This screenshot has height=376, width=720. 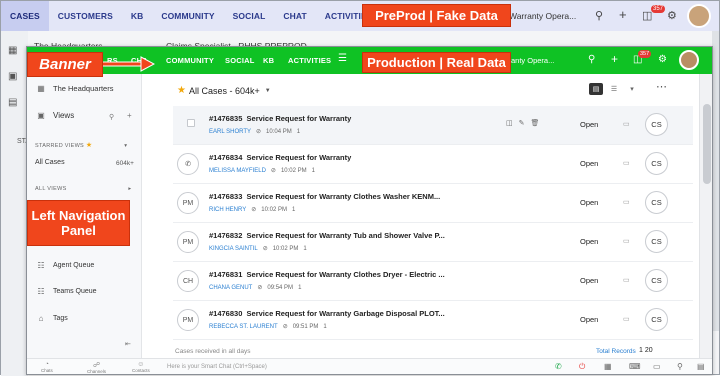 What do you see at coordinates (85, 16) in the screenshot?
I see `preprod-tab-customers: CUSTOMERS` at bounding box center [85, 16].